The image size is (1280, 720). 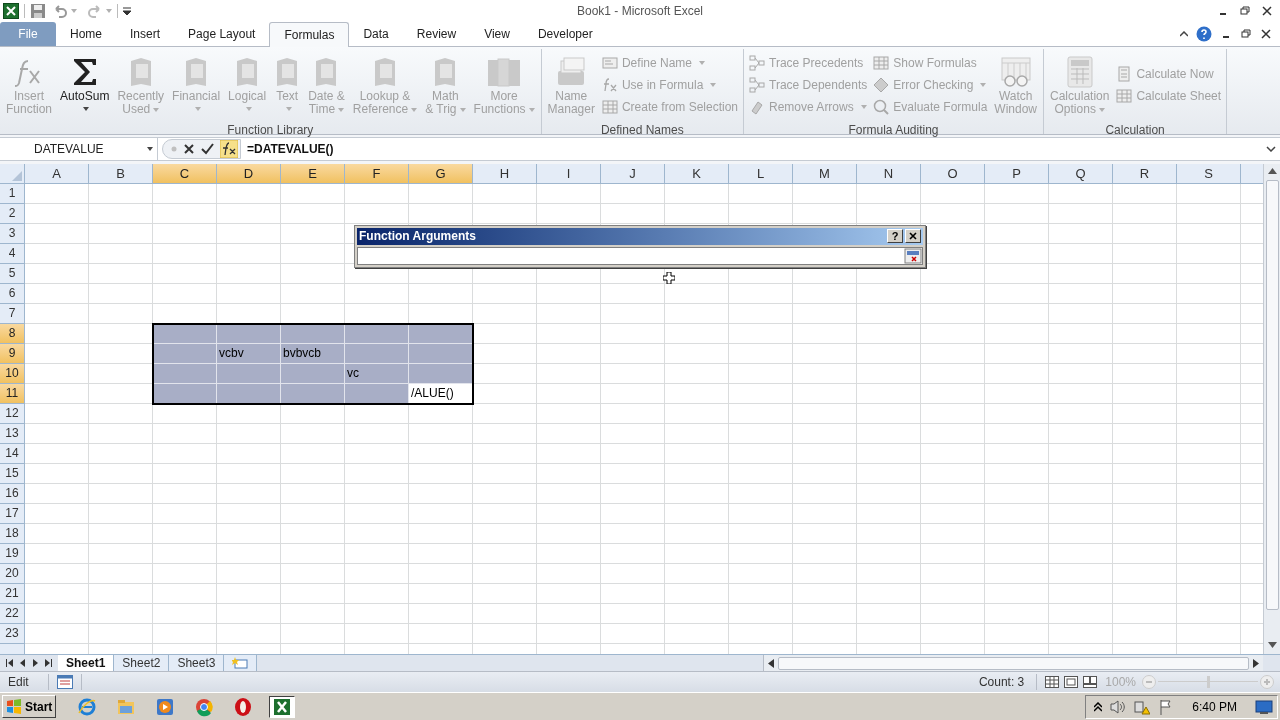 I want to click on sheet-tab: Sheet1, so click(x=86, y=663).